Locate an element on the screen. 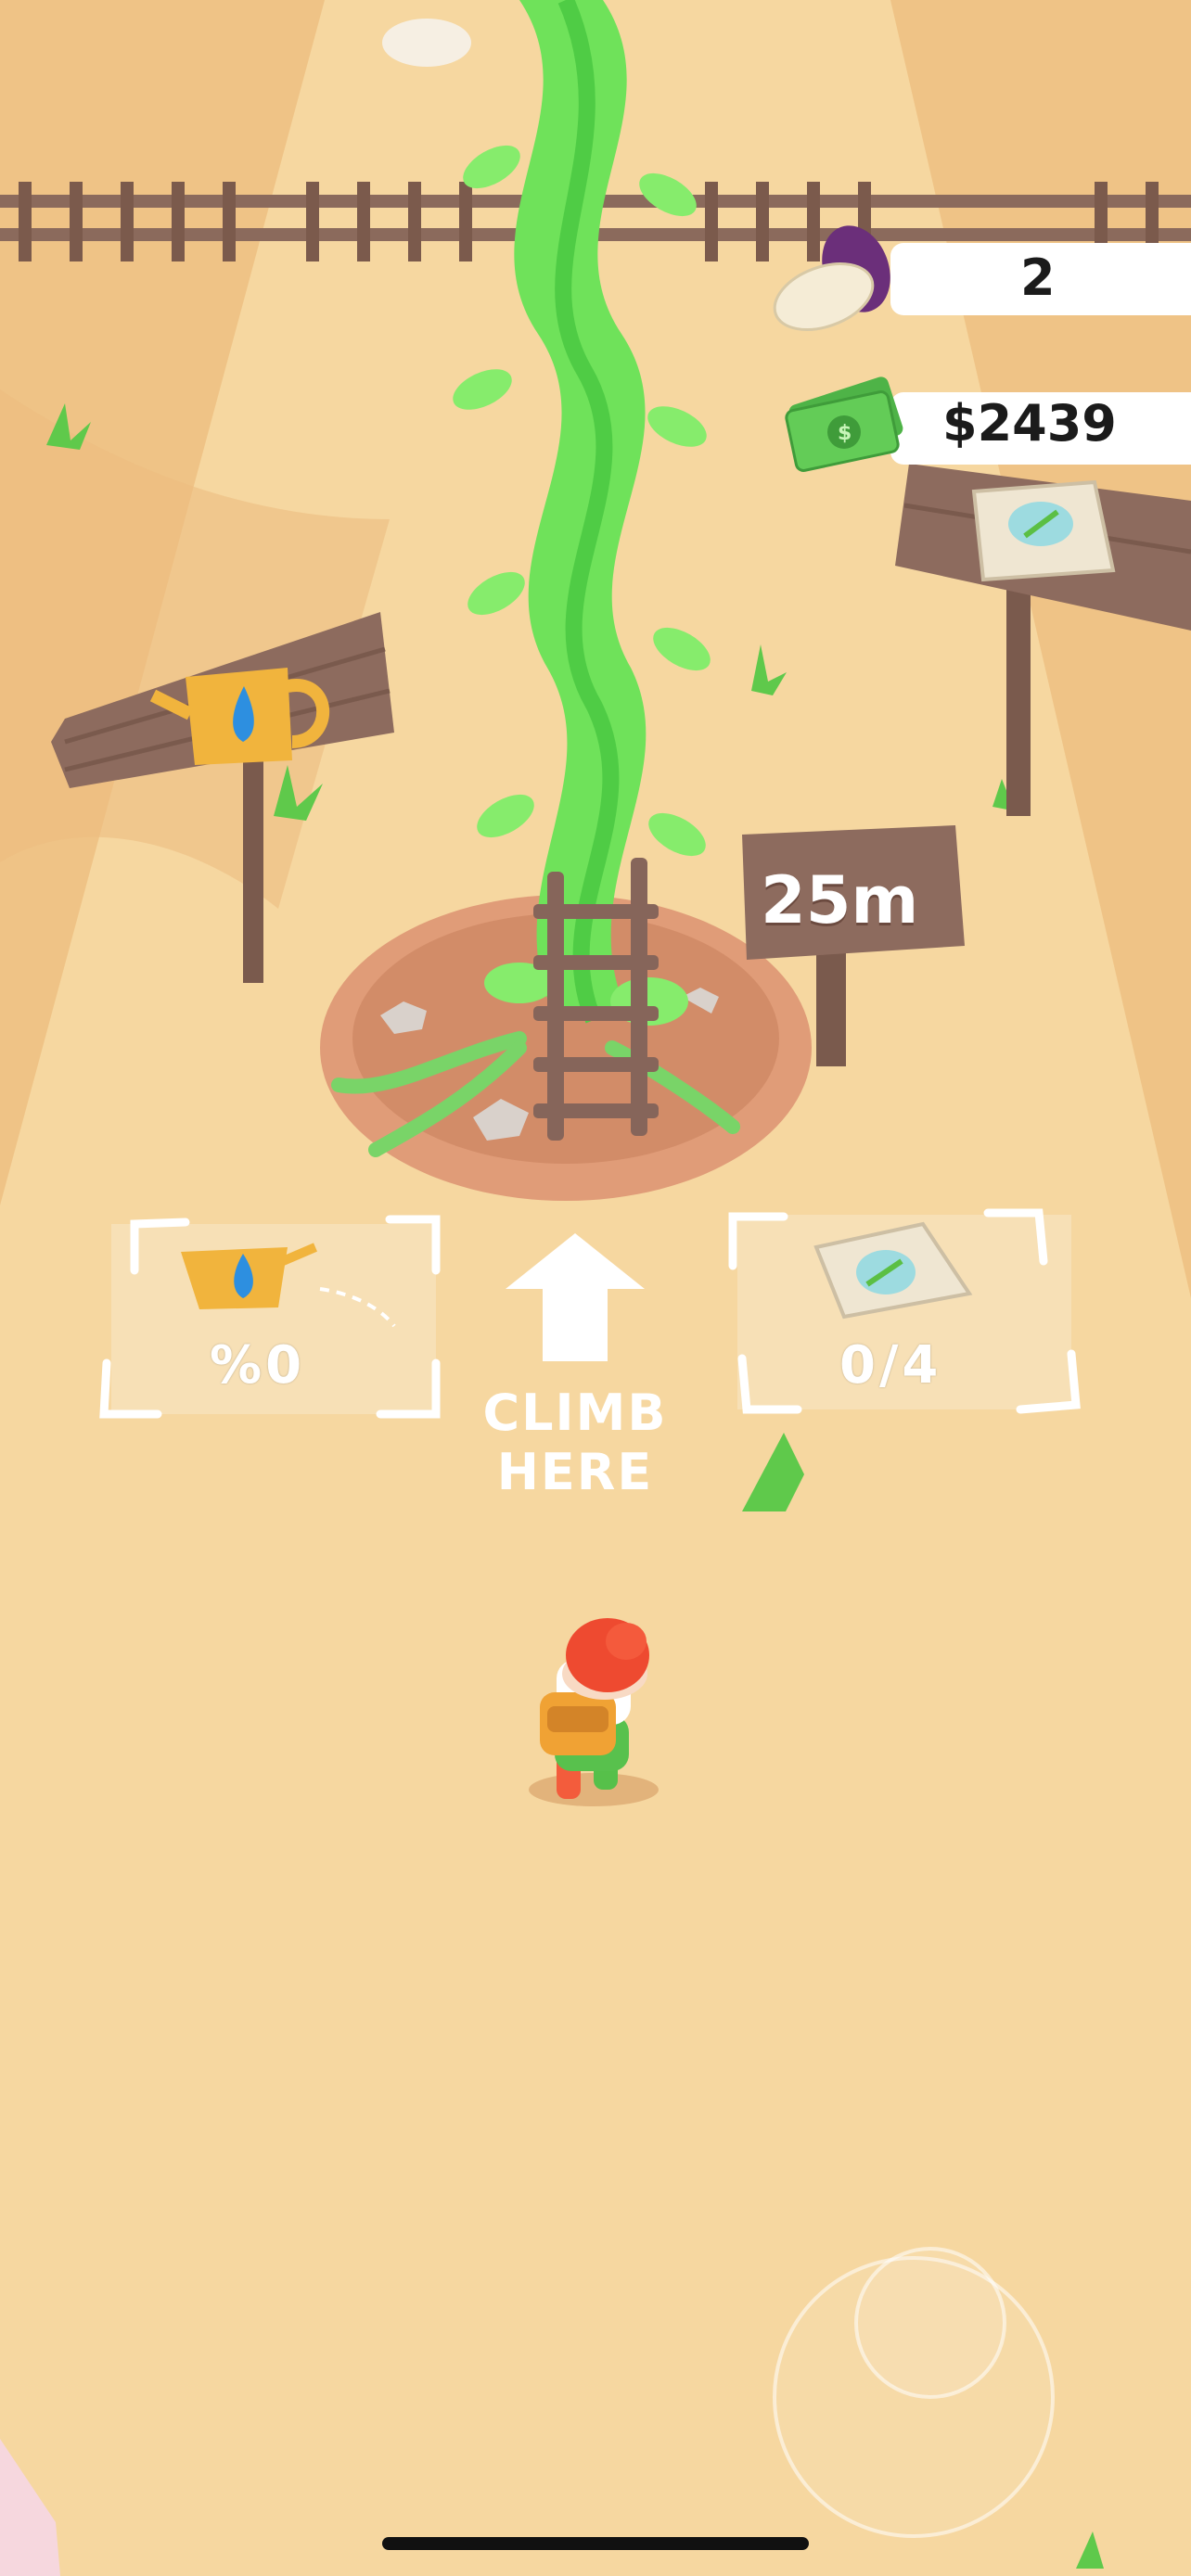 This screenshot has height=2576, width=1191. seed-bag-icon is located at coordinates (1043, 531).